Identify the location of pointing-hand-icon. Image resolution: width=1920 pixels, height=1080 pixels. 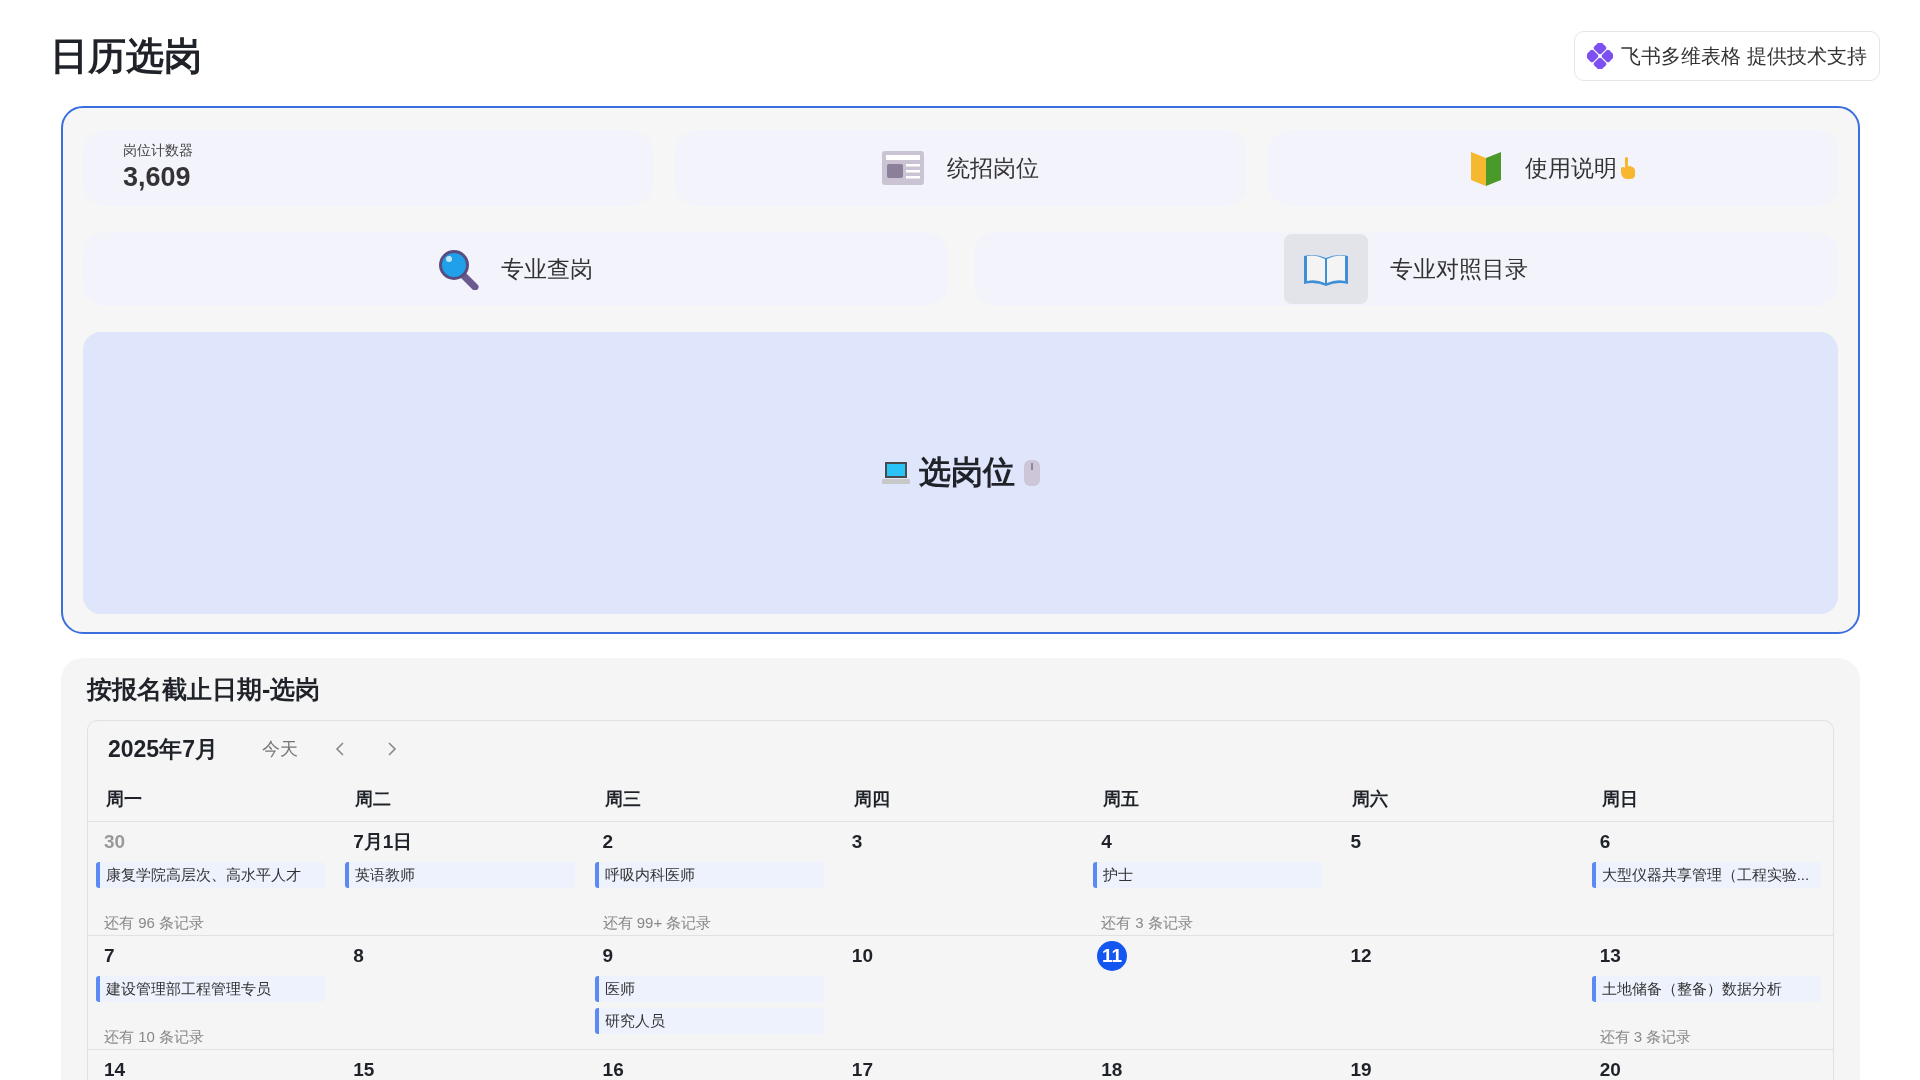
(1627, 168).